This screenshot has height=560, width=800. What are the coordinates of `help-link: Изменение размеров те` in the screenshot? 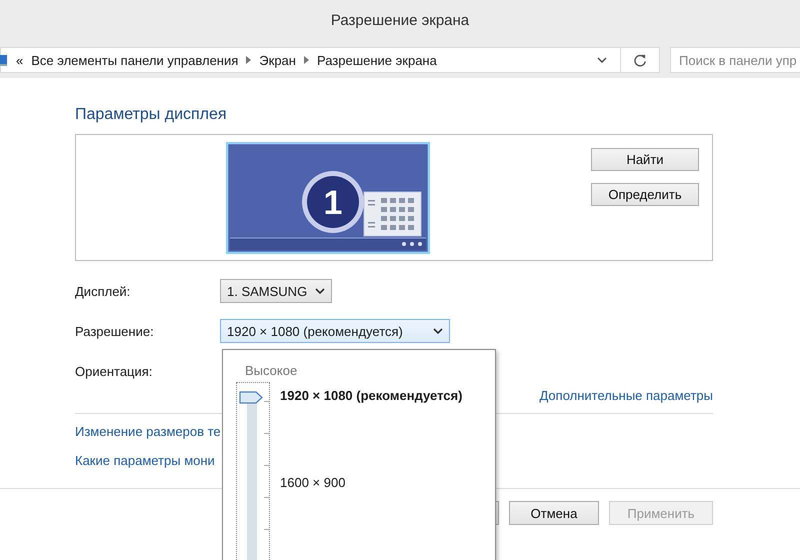 It's located at (148, 431).